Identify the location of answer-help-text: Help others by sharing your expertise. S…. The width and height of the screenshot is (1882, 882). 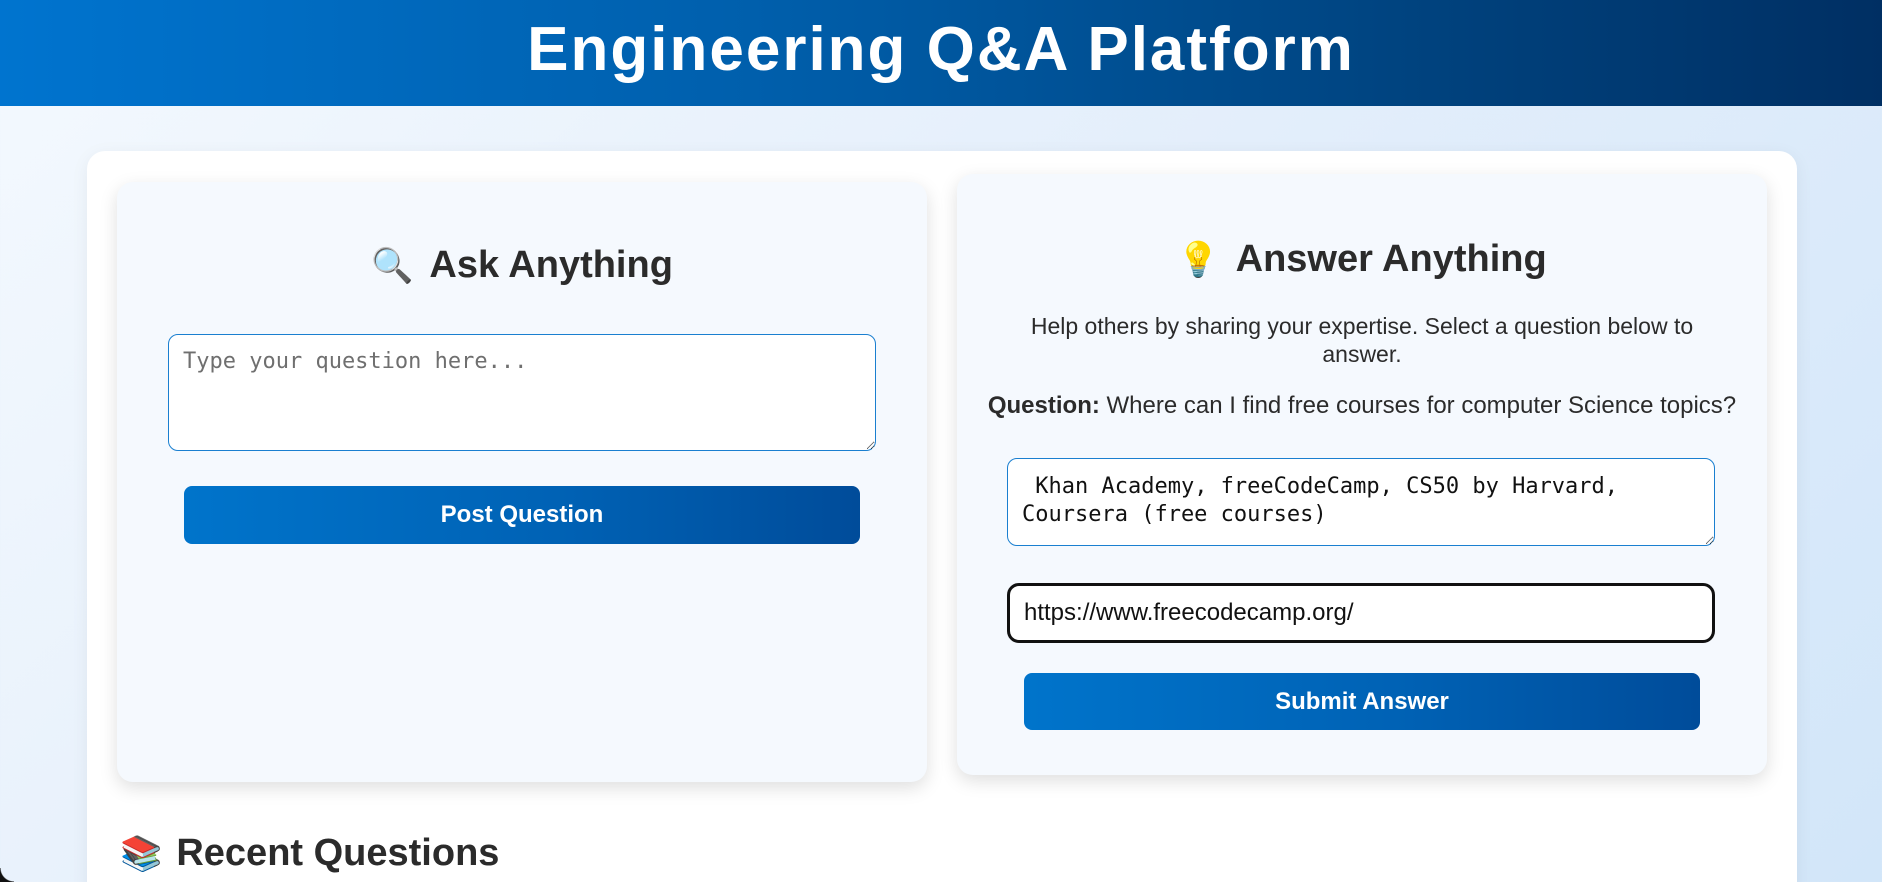
(1362, 340).